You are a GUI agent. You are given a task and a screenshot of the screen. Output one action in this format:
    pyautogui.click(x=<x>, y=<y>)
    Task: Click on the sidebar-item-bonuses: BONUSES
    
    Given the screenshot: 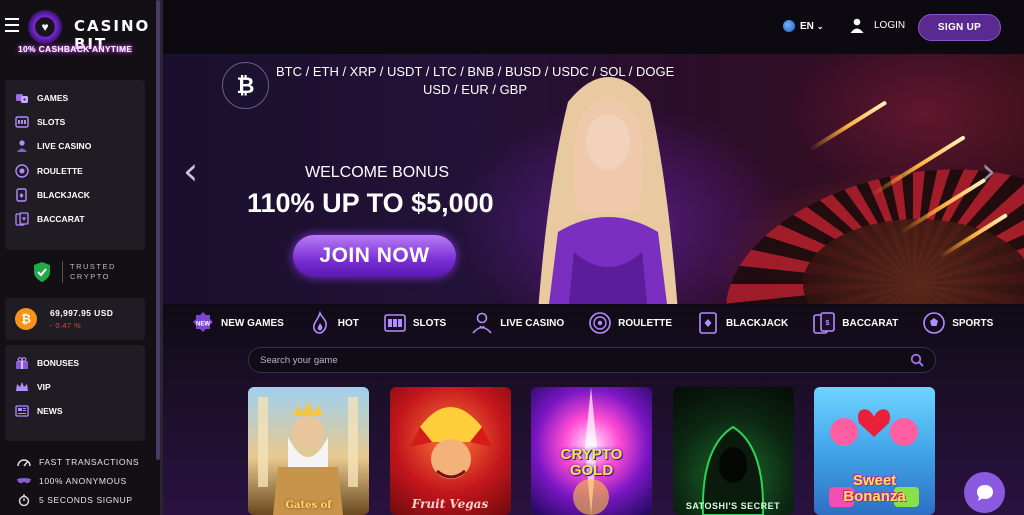 What is the action you would take?
    pyautogui.click(x=75, y=363)
    